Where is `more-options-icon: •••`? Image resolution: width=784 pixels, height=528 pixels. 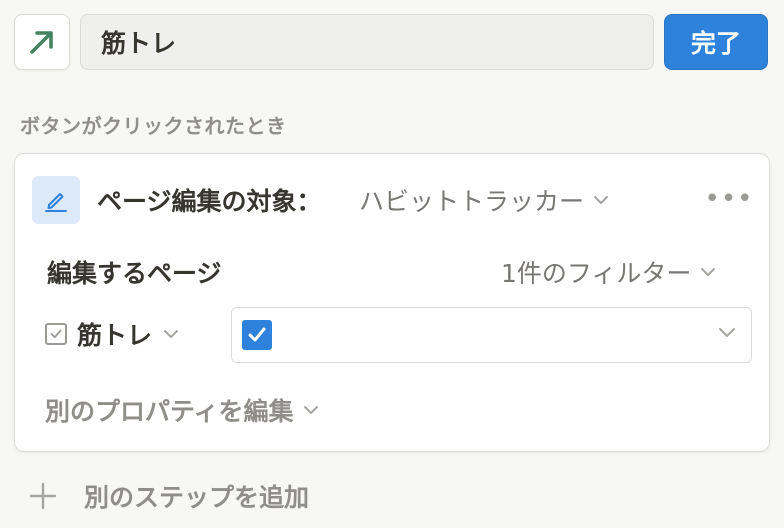
more-options-icon: ••• is located at coordinates (729, 199).